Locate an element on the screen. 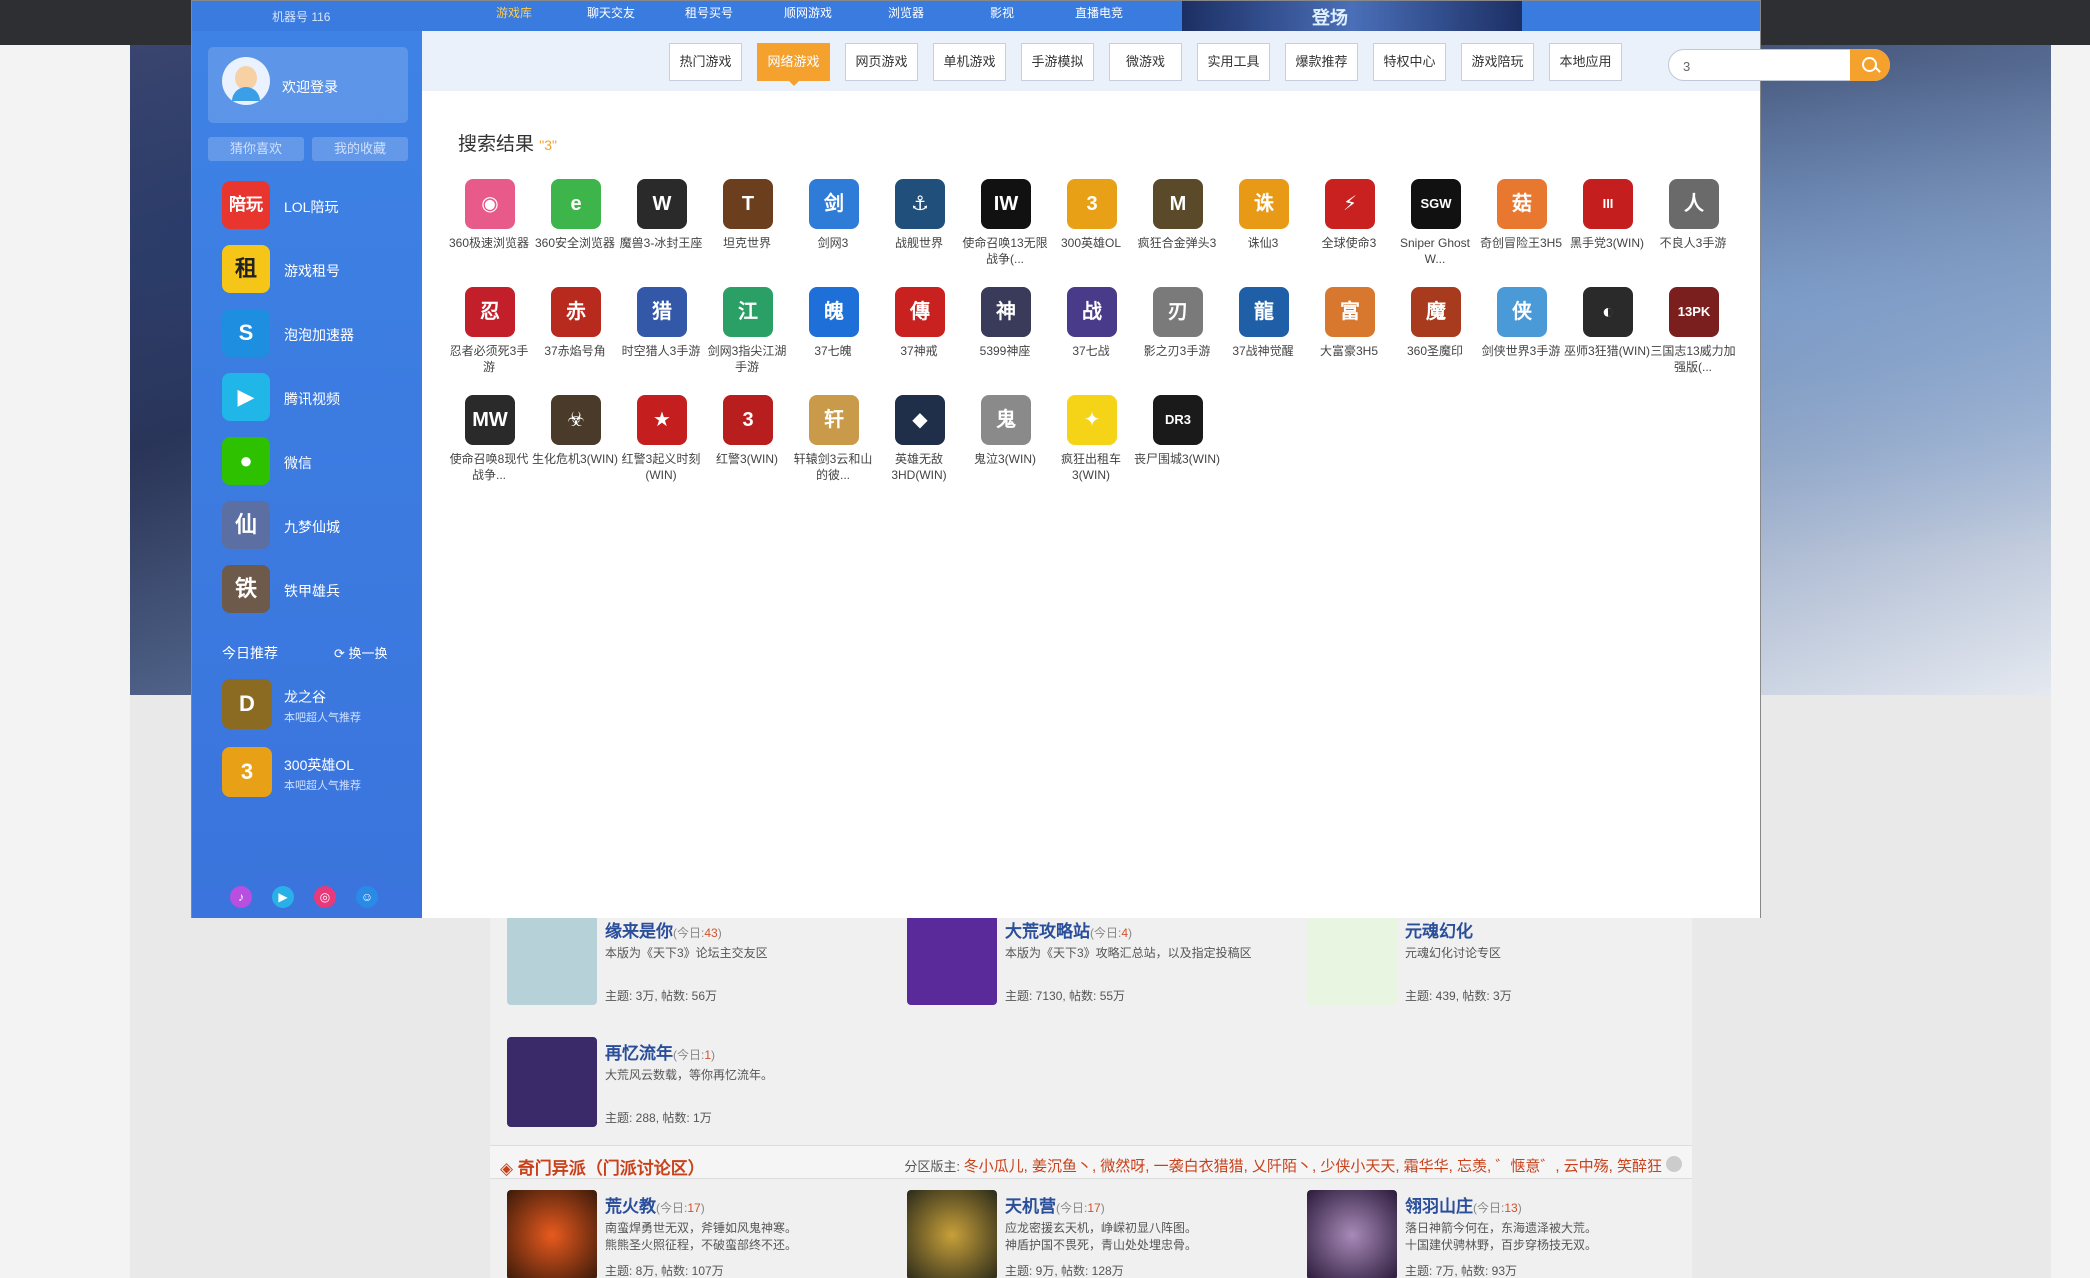  game-item: 3 300英雄OL is located at coordinates (1091, 229).